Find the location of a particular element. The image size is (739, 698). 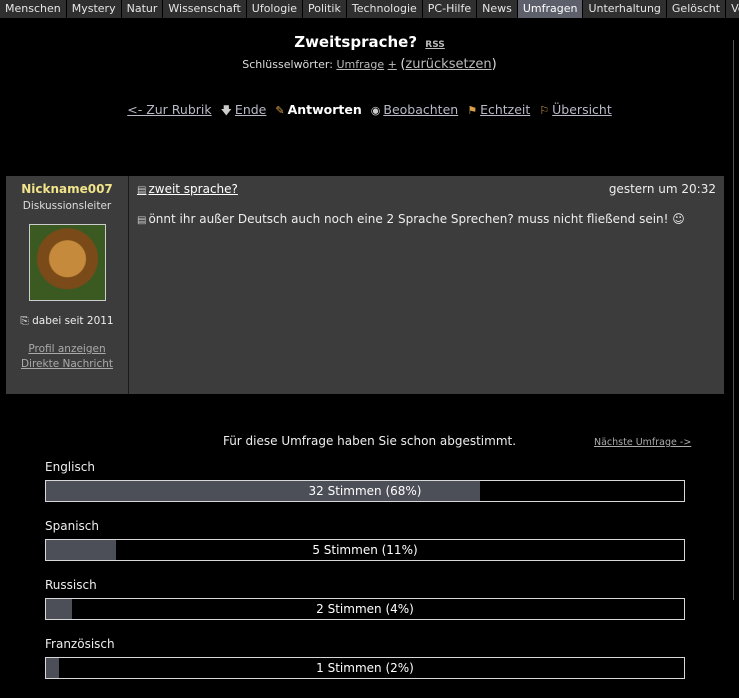

next-poll-link: Nächste Umfrage -> is located at coordinates (642, 442).